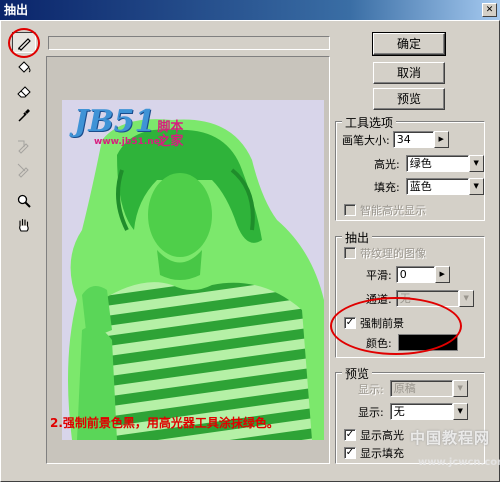 Image resolution: width=500 pixels, height=482 pixels. I want to click on title-bar-buttons: ✕, so click(489, 10).